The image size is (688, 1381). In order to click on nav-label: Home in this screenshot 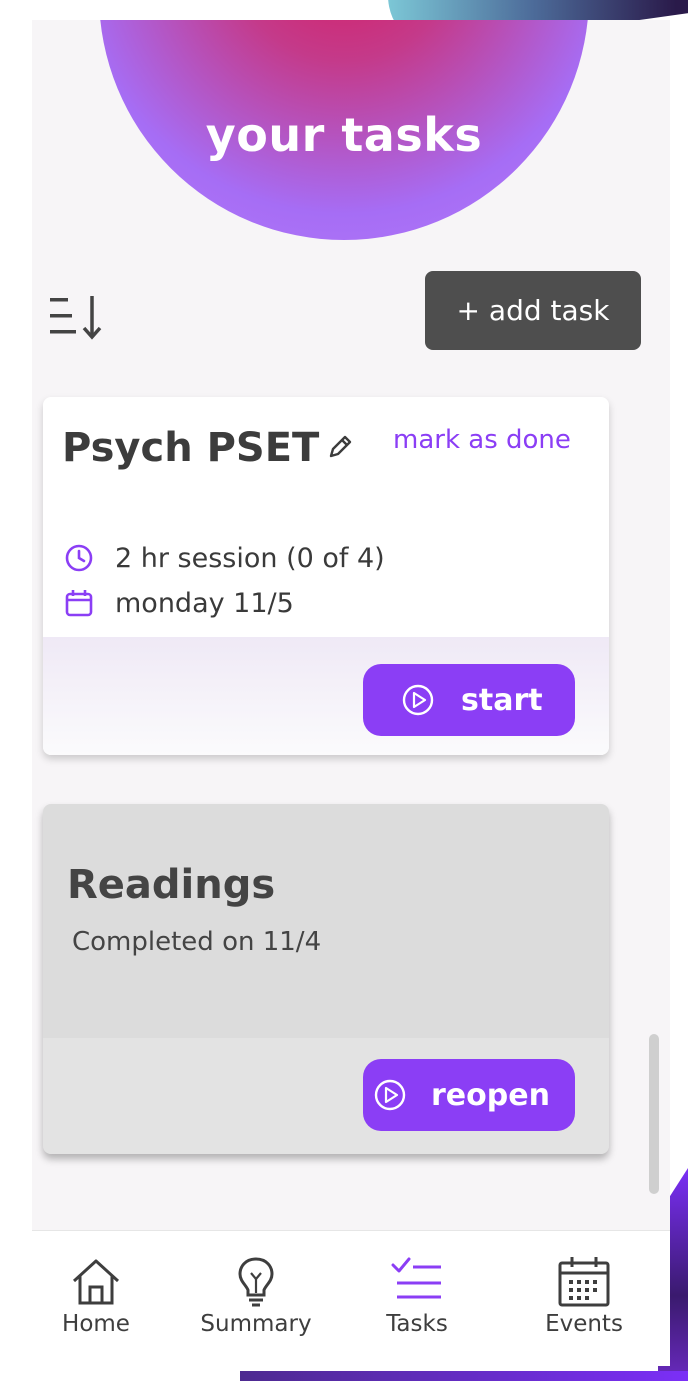, I will do `click(96, 1324)`.